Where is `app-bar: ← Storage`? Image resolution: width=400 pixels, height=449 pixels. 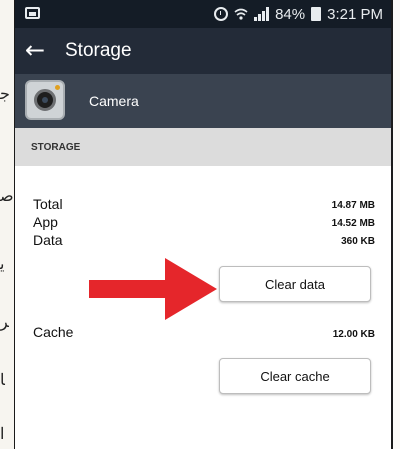
app-bar: ← Storage is located at coordinates (203, 51).